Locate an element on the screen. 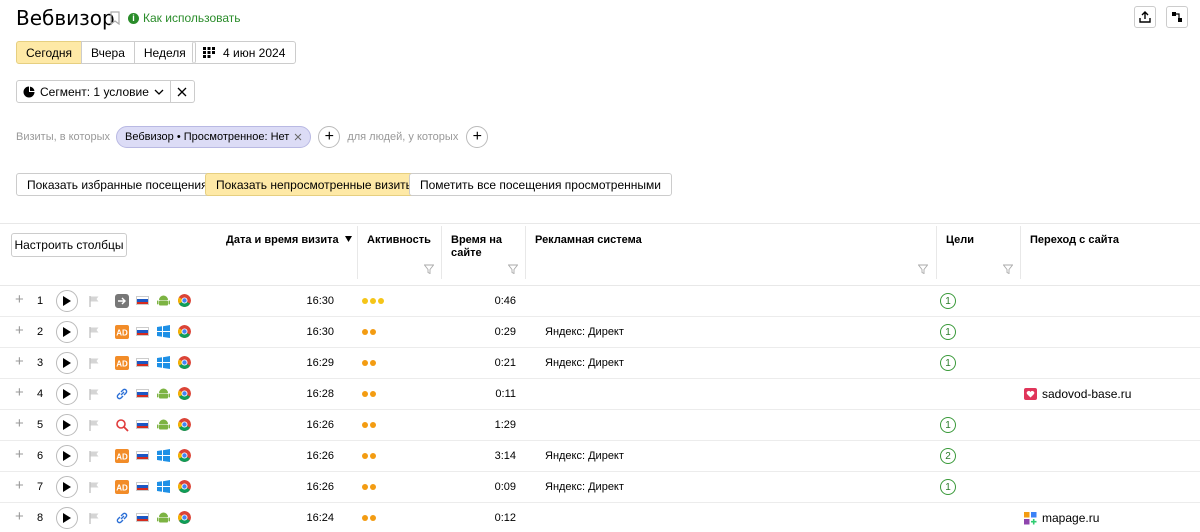  visit-duration: 0:12 is located at coordinates (505, 518).